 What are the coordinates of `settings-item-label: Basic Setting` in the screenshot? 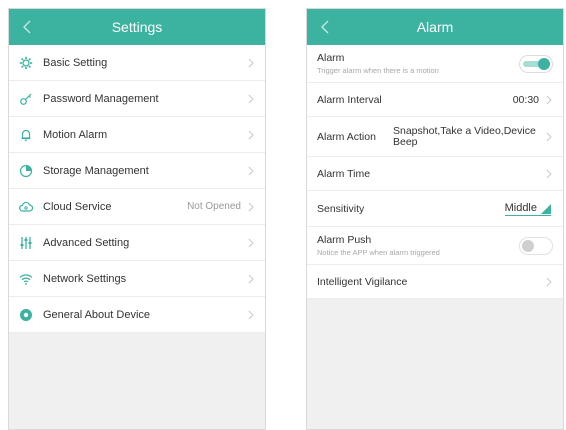 It's located at (75, 62).